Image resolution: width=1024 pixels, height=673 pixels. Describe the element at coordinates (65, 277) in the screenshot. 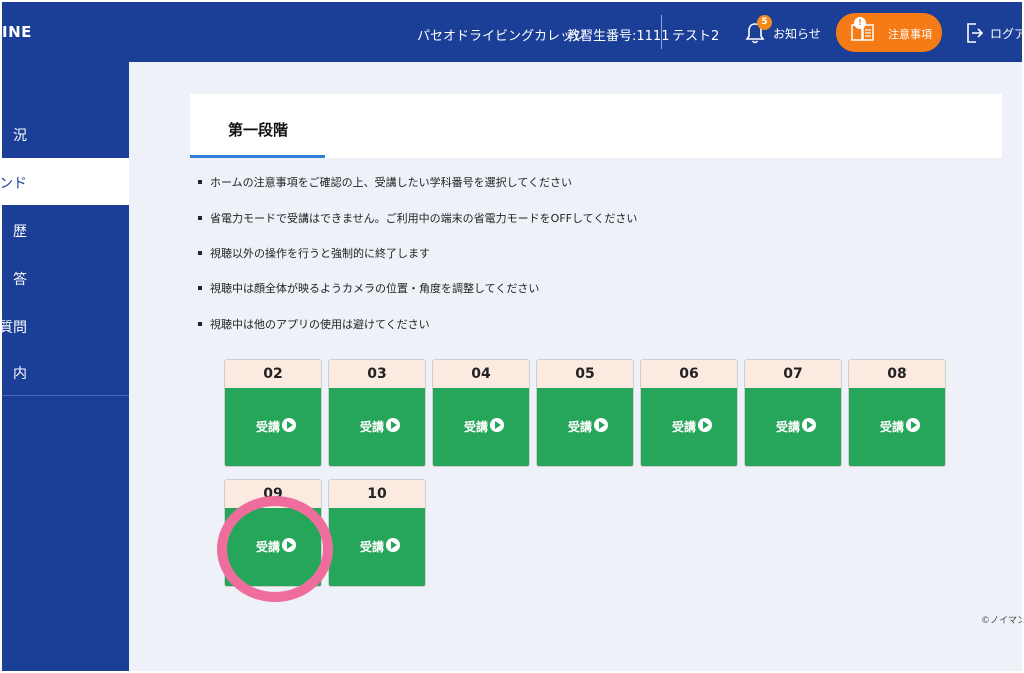

I see `sidebar-item-answers: 答` at that location.